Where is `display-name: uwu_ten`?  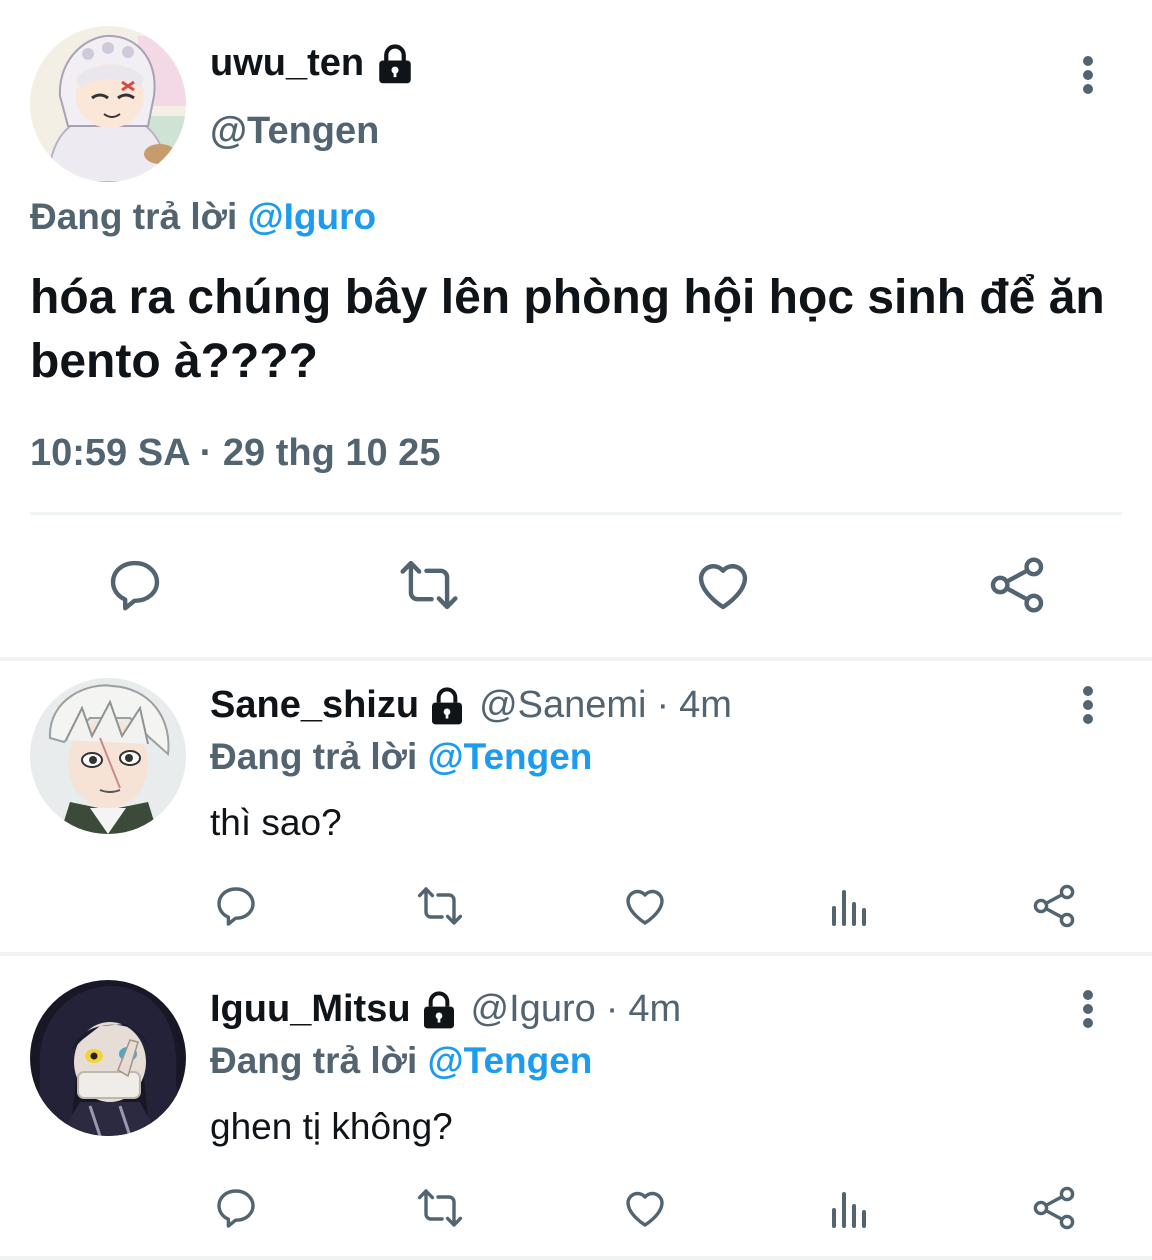 display-name: uwu_ten is located at coordinates (313, 63).